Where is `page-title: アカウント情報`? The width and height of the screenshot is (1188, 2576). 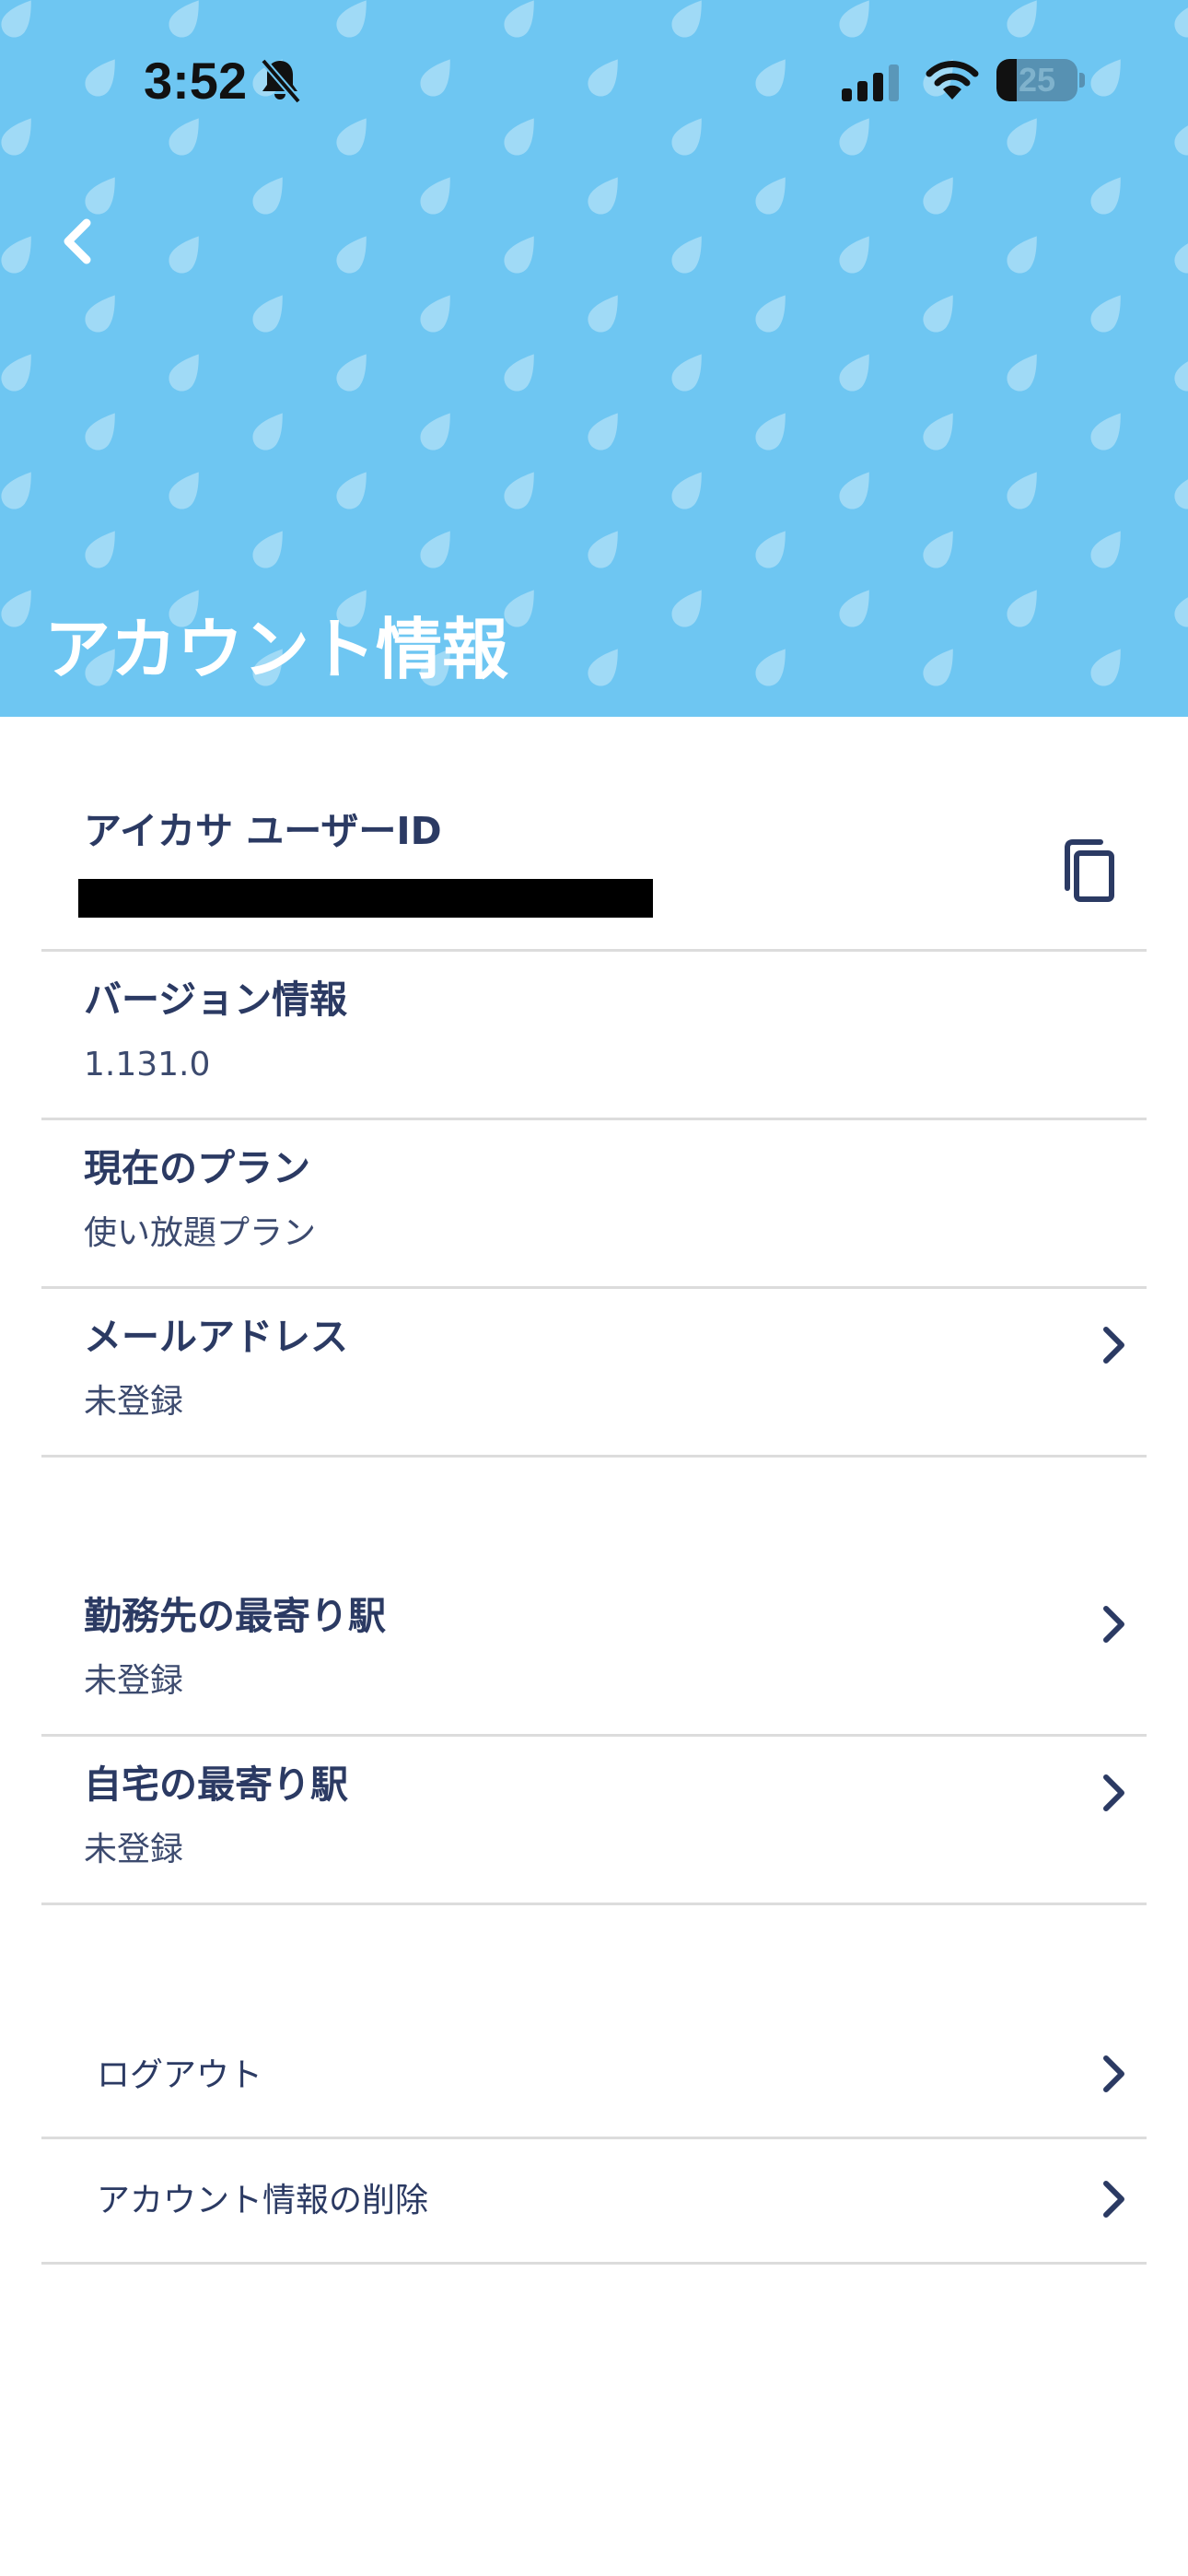 page-title: アカウント情報 is located at coordinates (276, 649).